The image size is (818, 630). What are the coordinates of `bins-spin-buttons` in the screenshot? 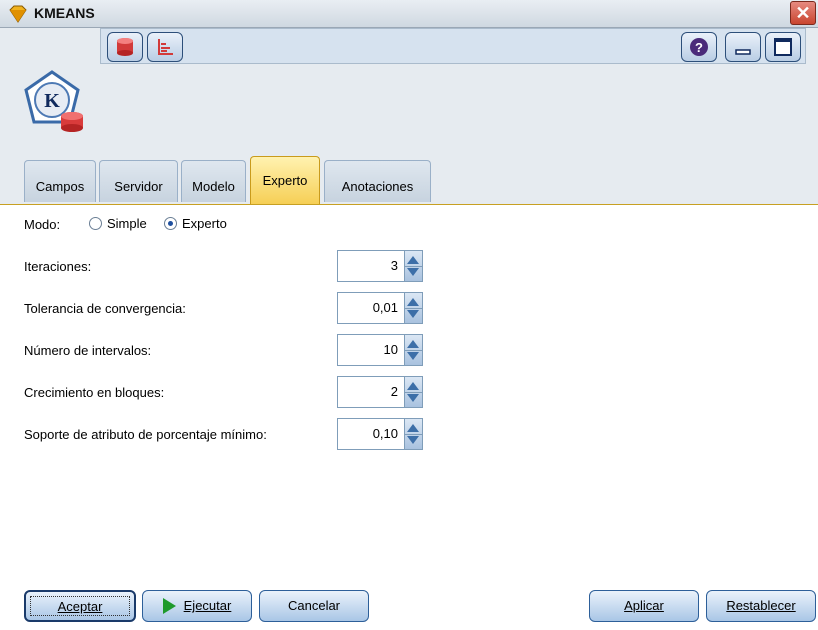 It's located at (414, 350).